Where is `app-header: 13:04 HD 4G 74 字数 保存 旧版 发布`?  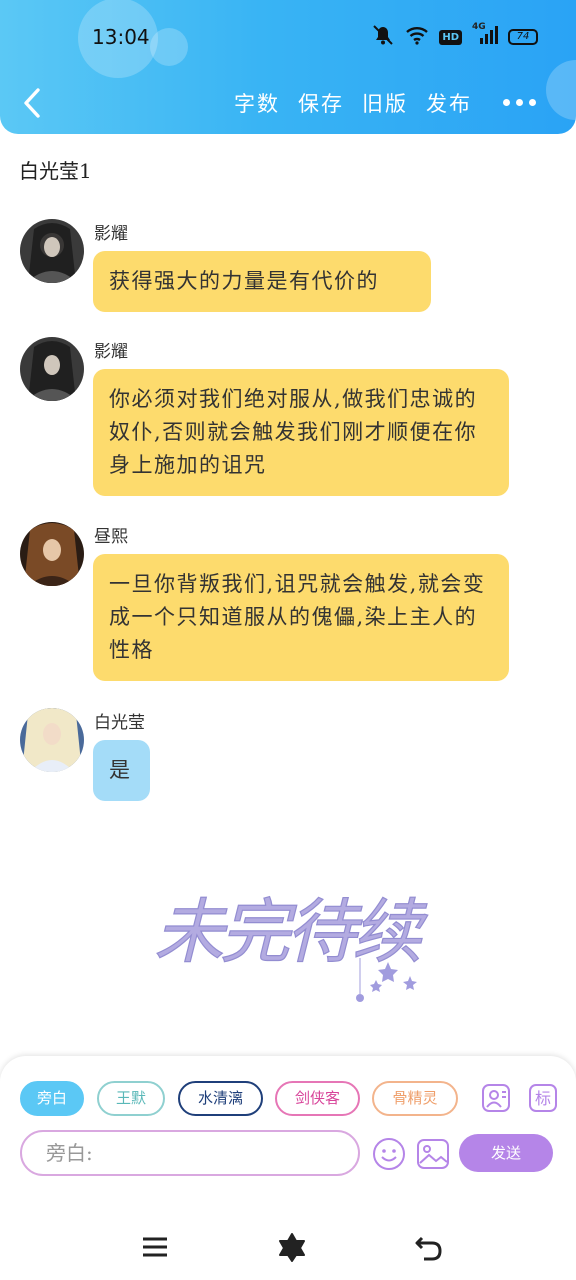
app-header: 13:04 HD 4G 74 字数 保存 旧版 发布 is located at coordinates (288, 67).